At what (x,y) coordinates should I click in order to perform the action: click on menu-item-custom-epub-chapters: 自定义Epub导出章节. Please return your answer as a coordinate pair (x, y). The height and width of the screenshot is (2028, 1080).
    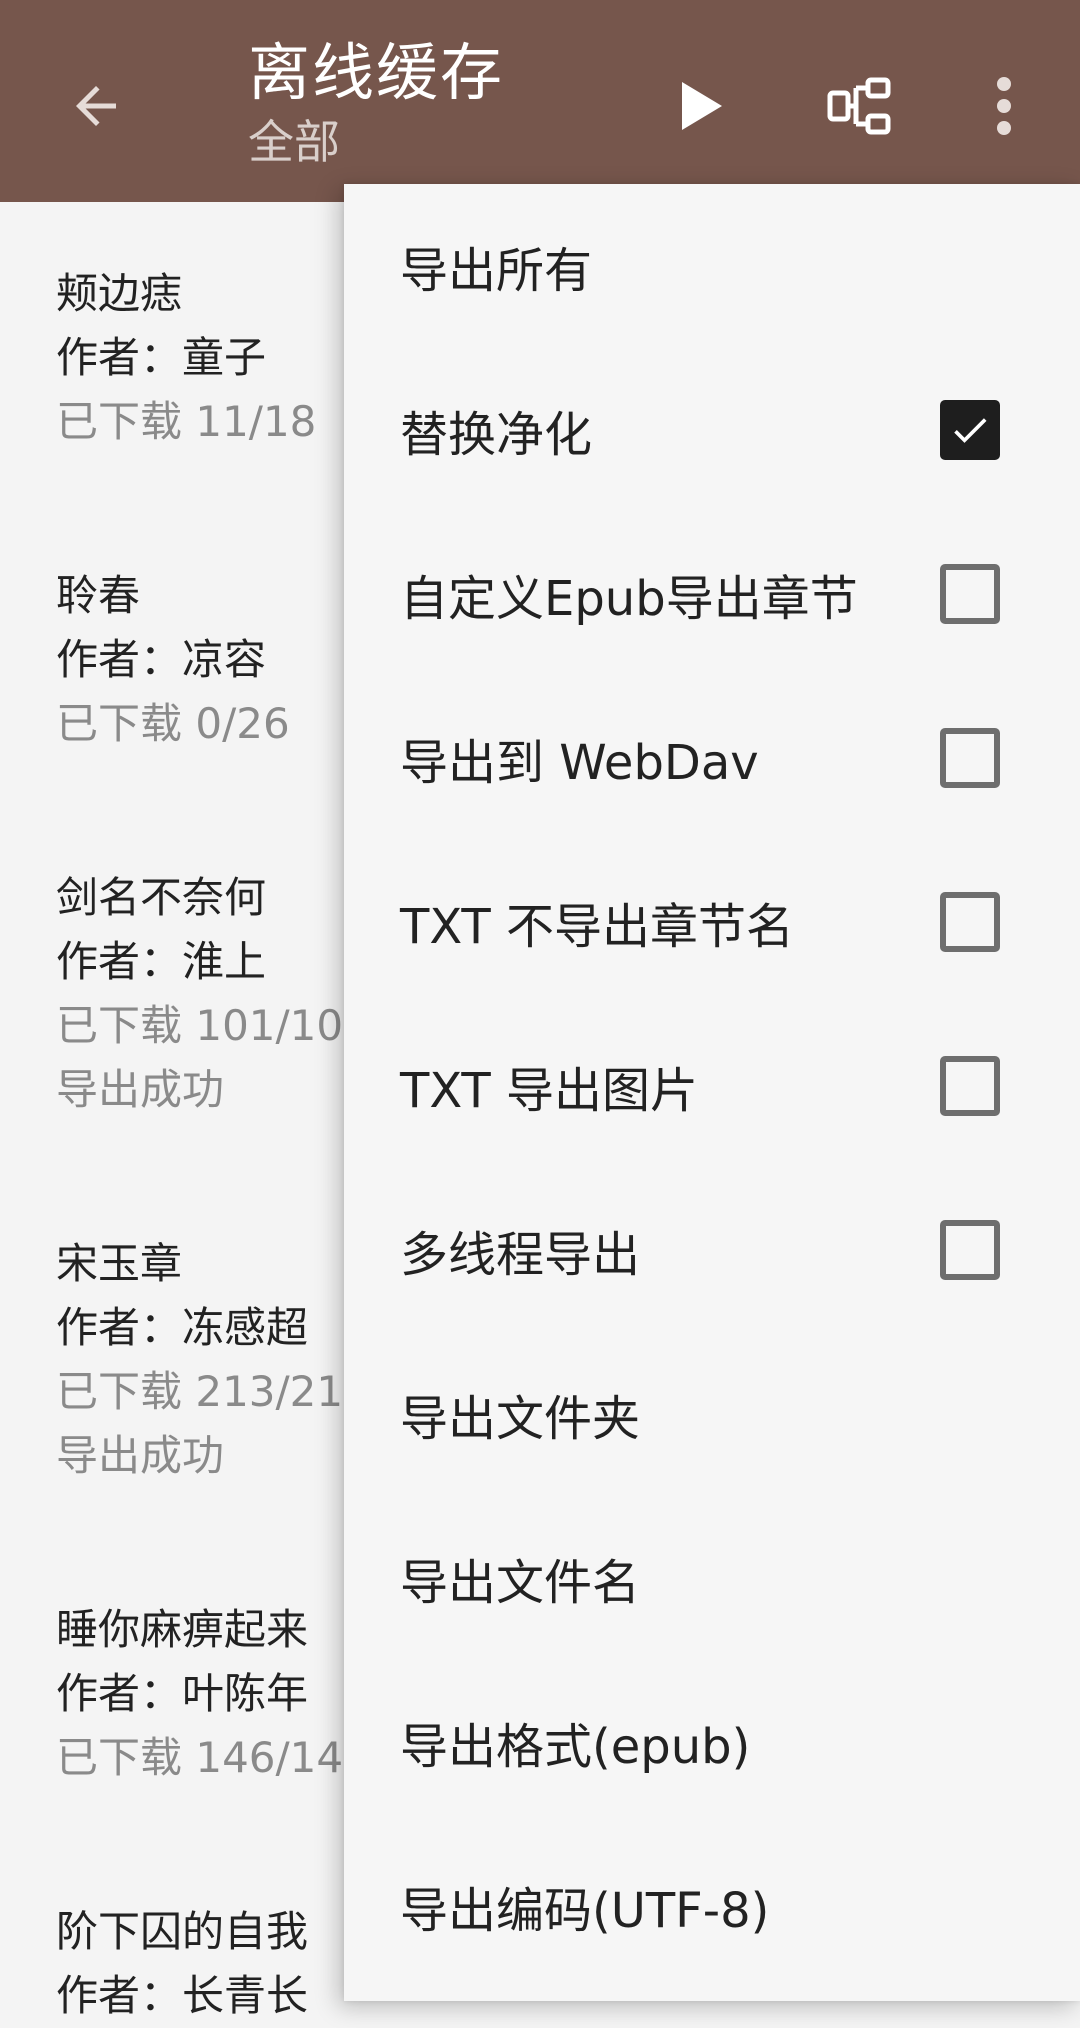
    Looking at the image, I should click on (712, 594).